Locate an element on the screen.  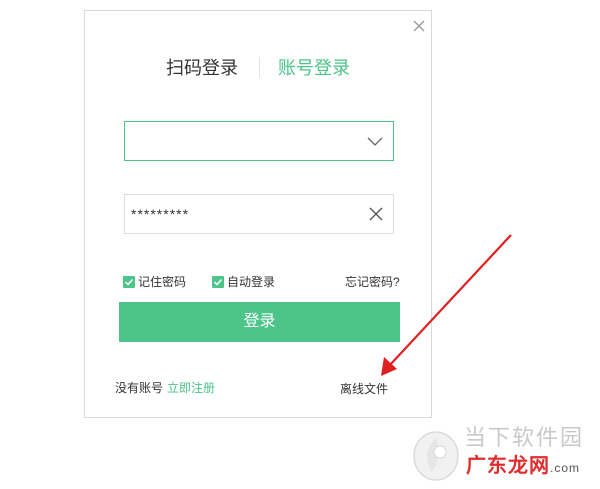
watermark-site-name: 当下软件园 is located at coordinates (524, 437).